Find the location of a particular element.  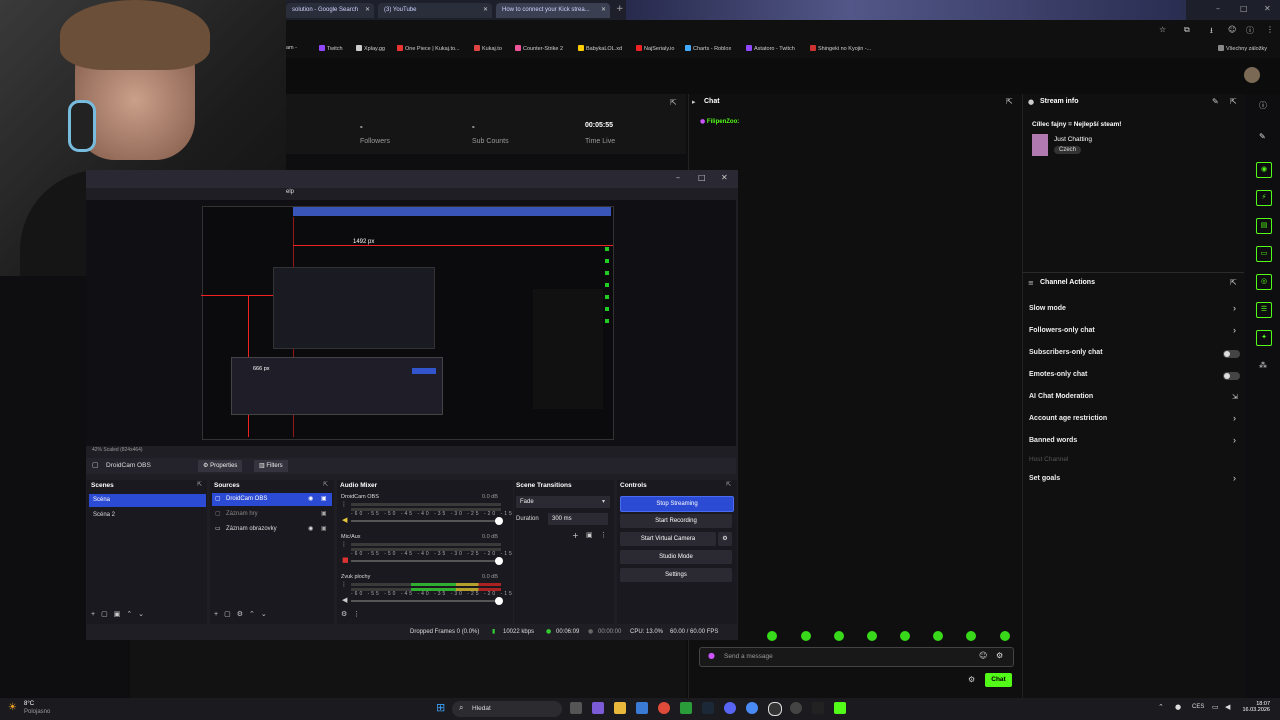

bookmark: Twitch is located at coordinates (331, 48).